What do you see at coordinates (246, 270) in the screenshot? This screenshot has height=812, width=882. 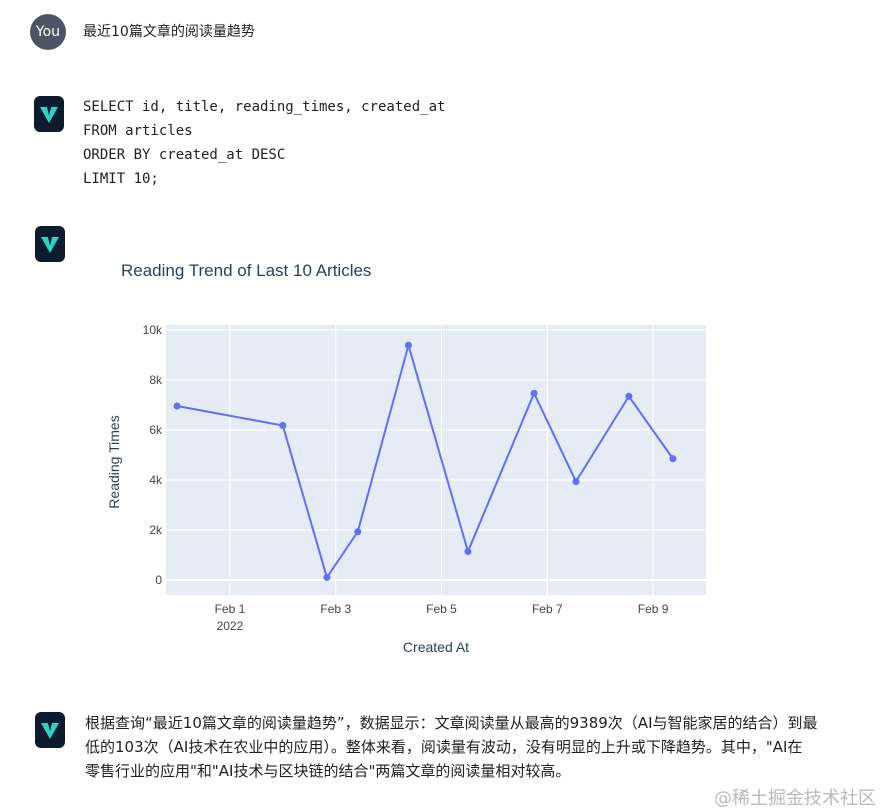 I see `chart-title: Reading Trend of Last 10 Articles` at bounding box center [246, 270].